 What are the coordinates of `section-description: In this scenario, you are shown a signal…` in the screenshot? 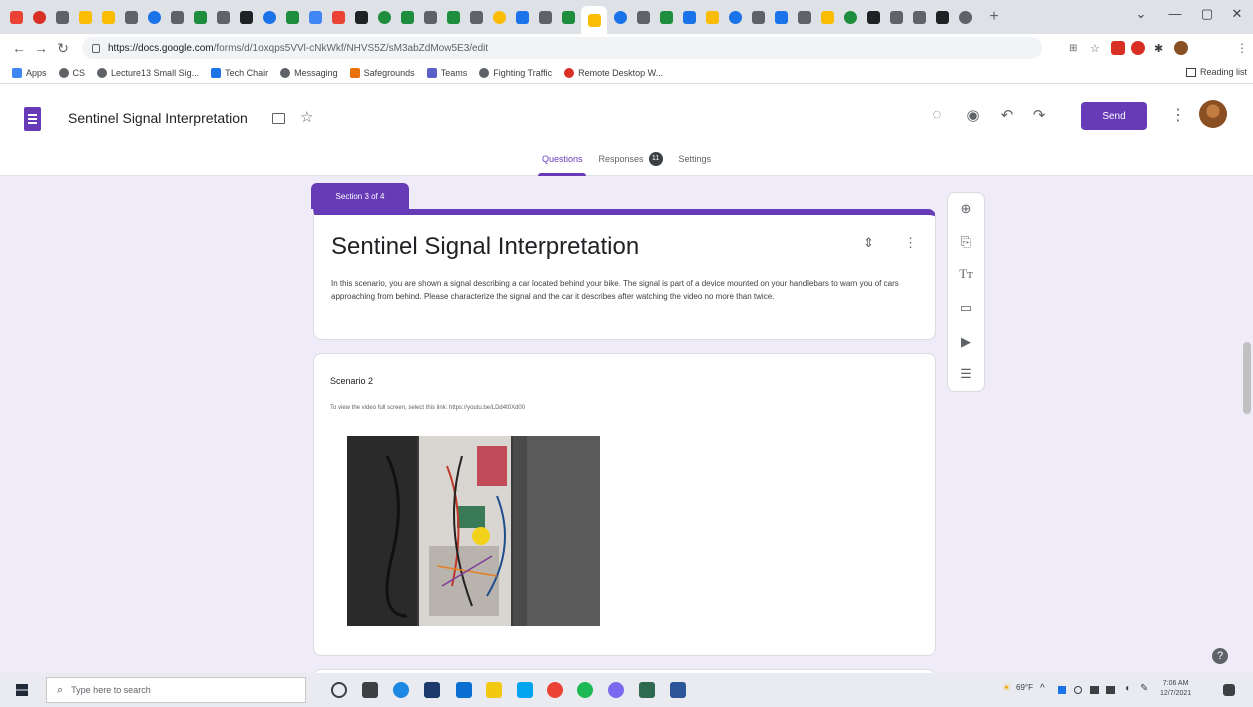 It's located at (621, 290).